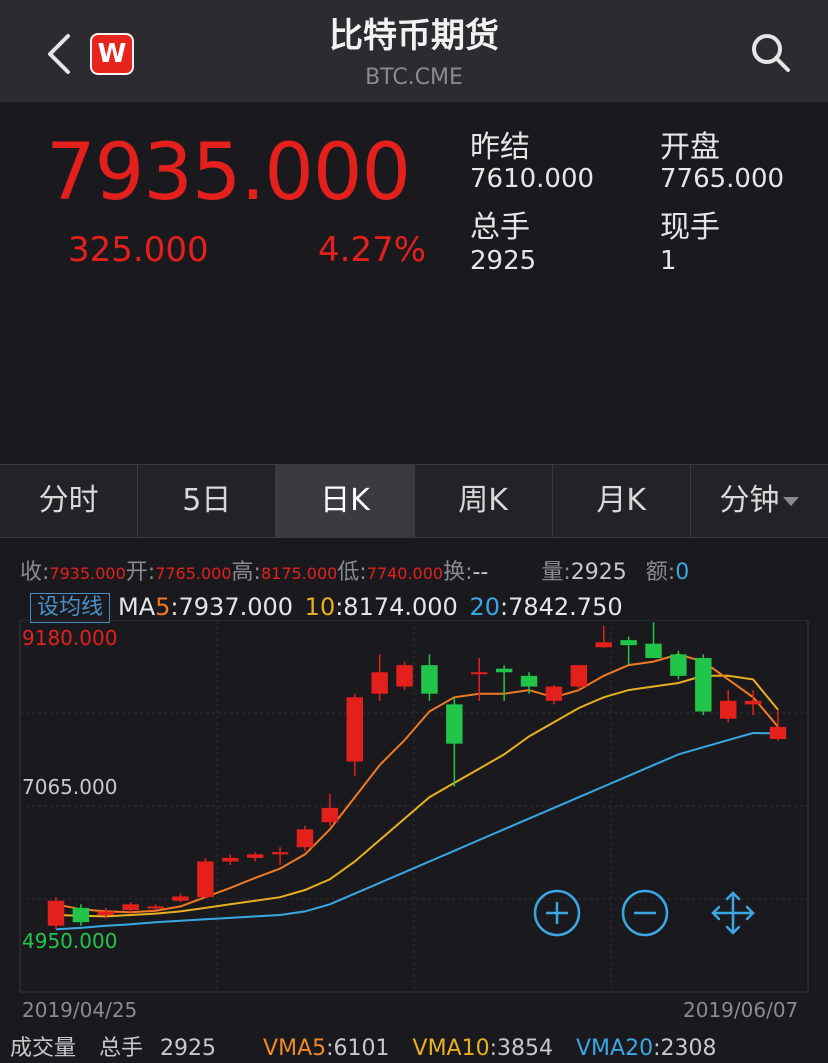  What do you see at coordinates (69, 638) in the screenshot?
I see `y-axis-max-label: 9180.000` at bounding box center [69, 638].